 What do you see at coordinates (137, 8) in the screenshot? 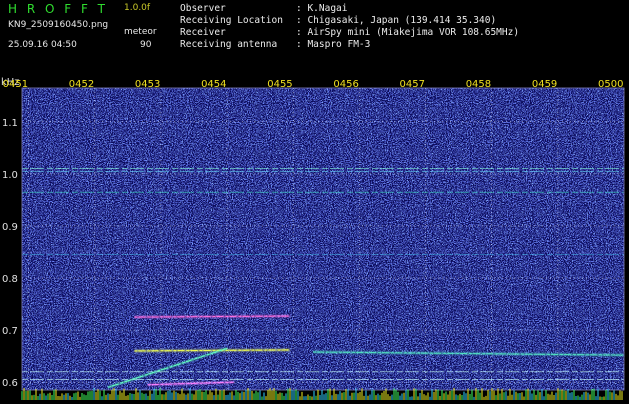
I see `app-version: 1.0.0f` at bounding box center [137, 8].